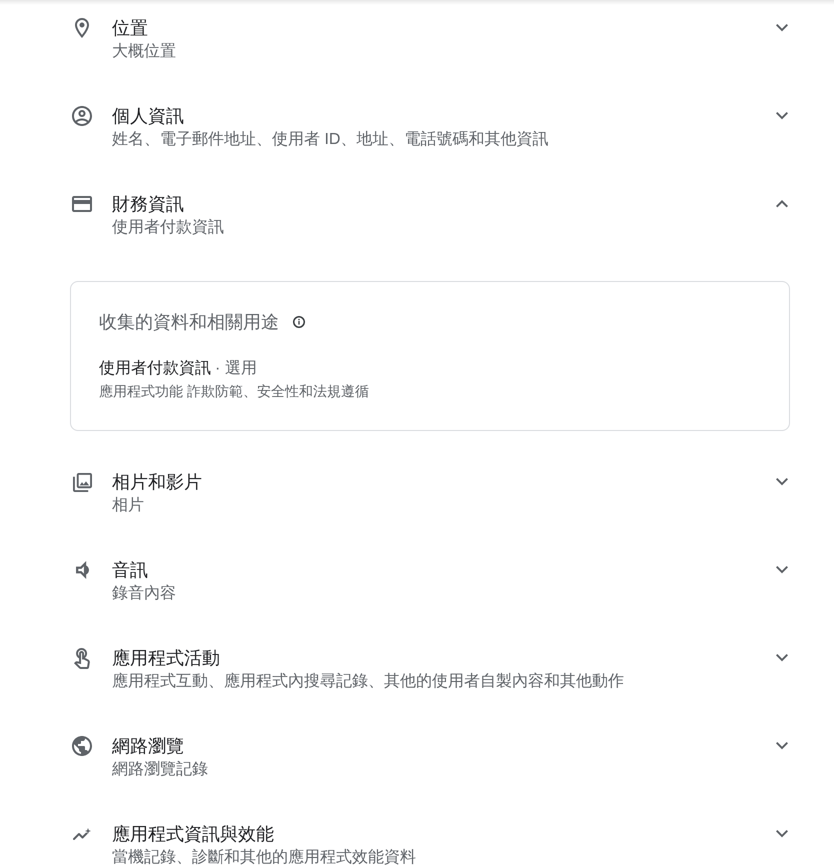 This screenshot has width=834, height=868. Describe the element at coordinates (160, 770) in the screenshot. I see `section-subtitle: 網路瀏覽記錄` at that location.